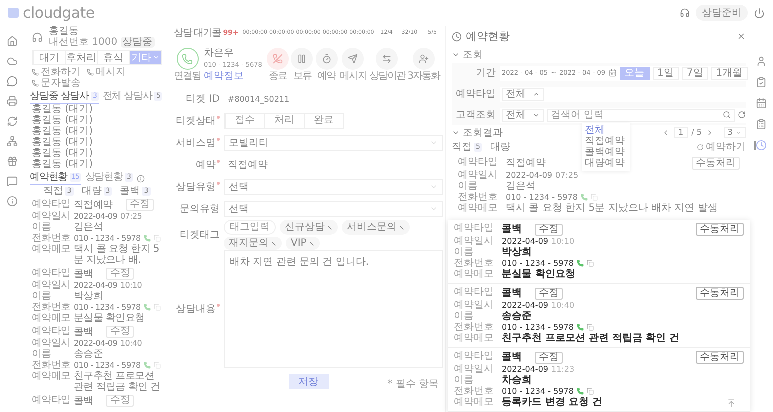 The image size is (773, 412). Describe the element at coordinates (81, 57) in the screenshot. I see `status-button: 후처리` at that location.